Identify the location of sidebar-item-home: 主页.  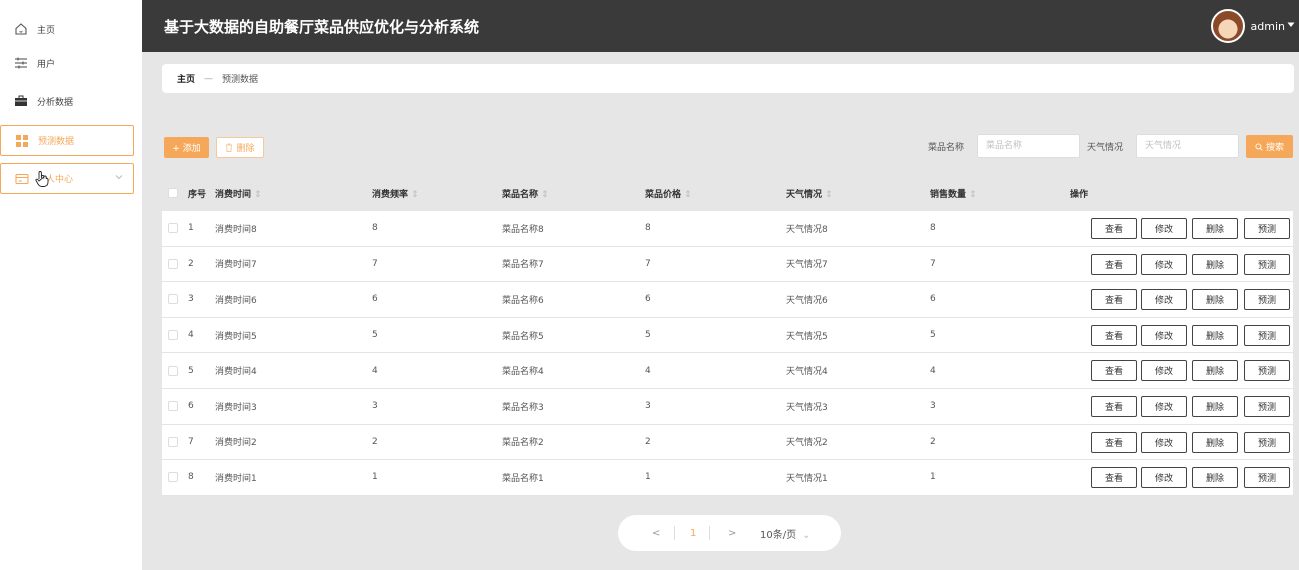
(67, 29).